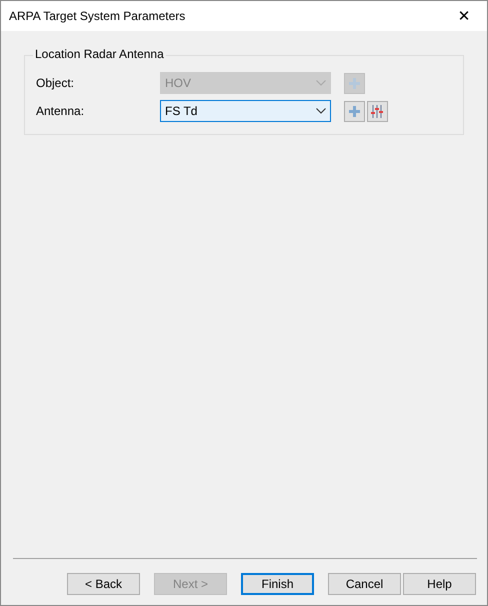 This screenshot has width=488, height=606. What do you see at coordinates (56, 83) in the screenshot?
I see `field-label: Object:` at bounding box center [56, 83].